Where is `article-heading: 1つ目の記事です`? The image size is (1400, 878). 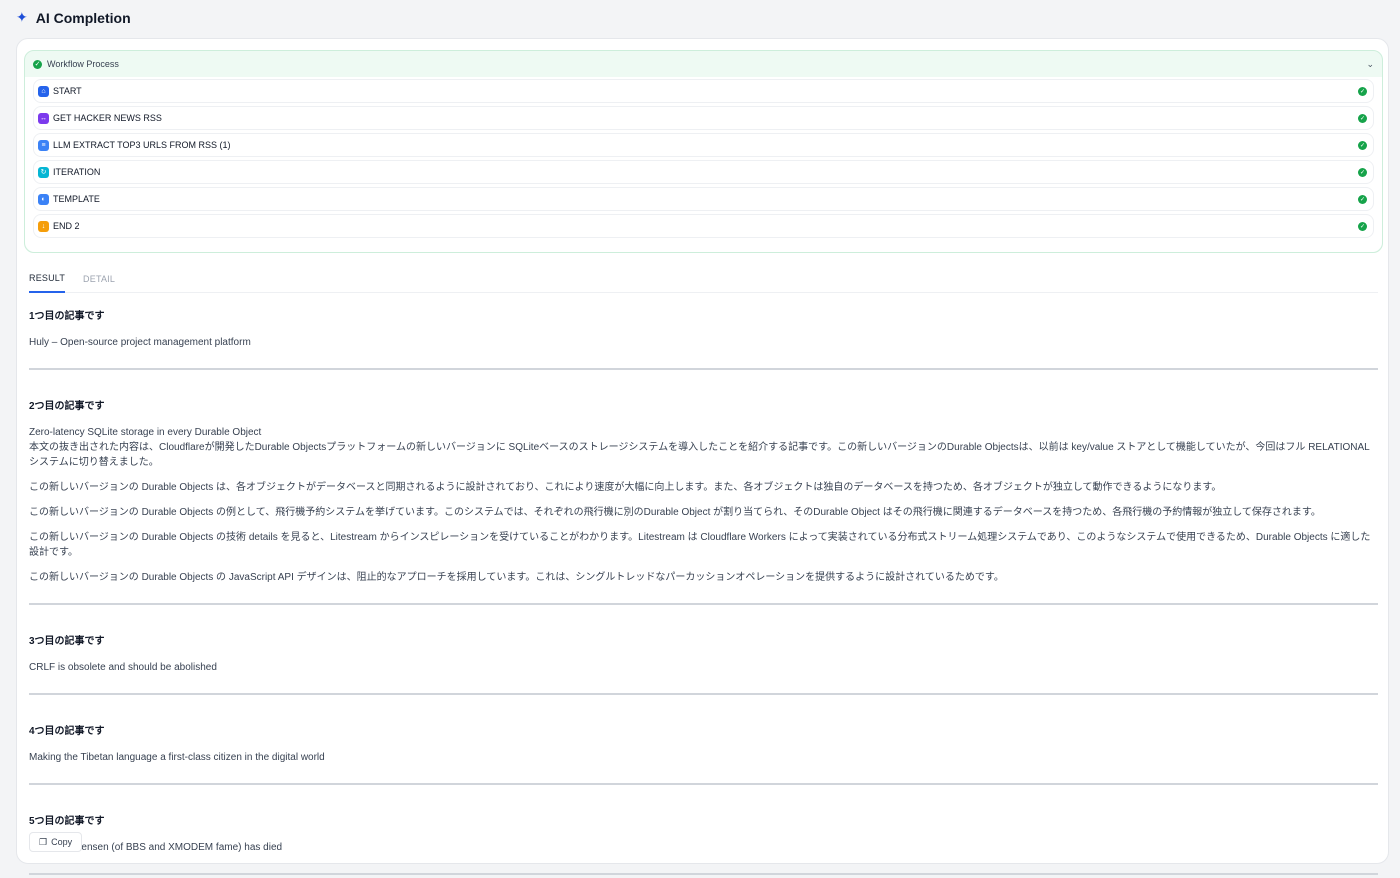
article-heading: 1つ目の記事です is located at coordinates (67, 316).